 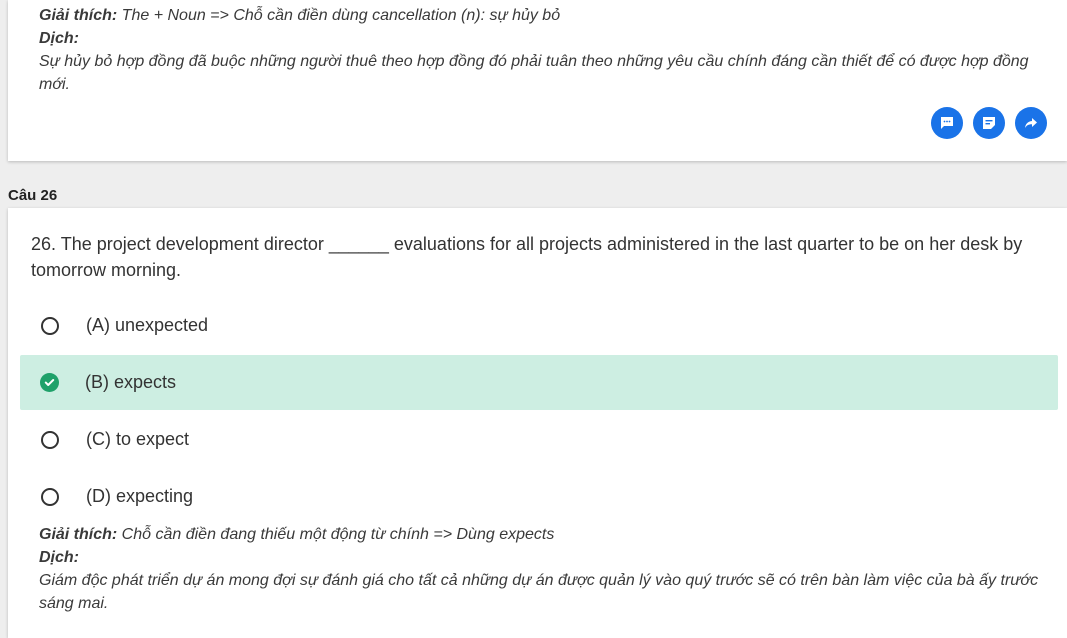 I want to click on option-c: (C) to expect, so click(x=539, y=439).